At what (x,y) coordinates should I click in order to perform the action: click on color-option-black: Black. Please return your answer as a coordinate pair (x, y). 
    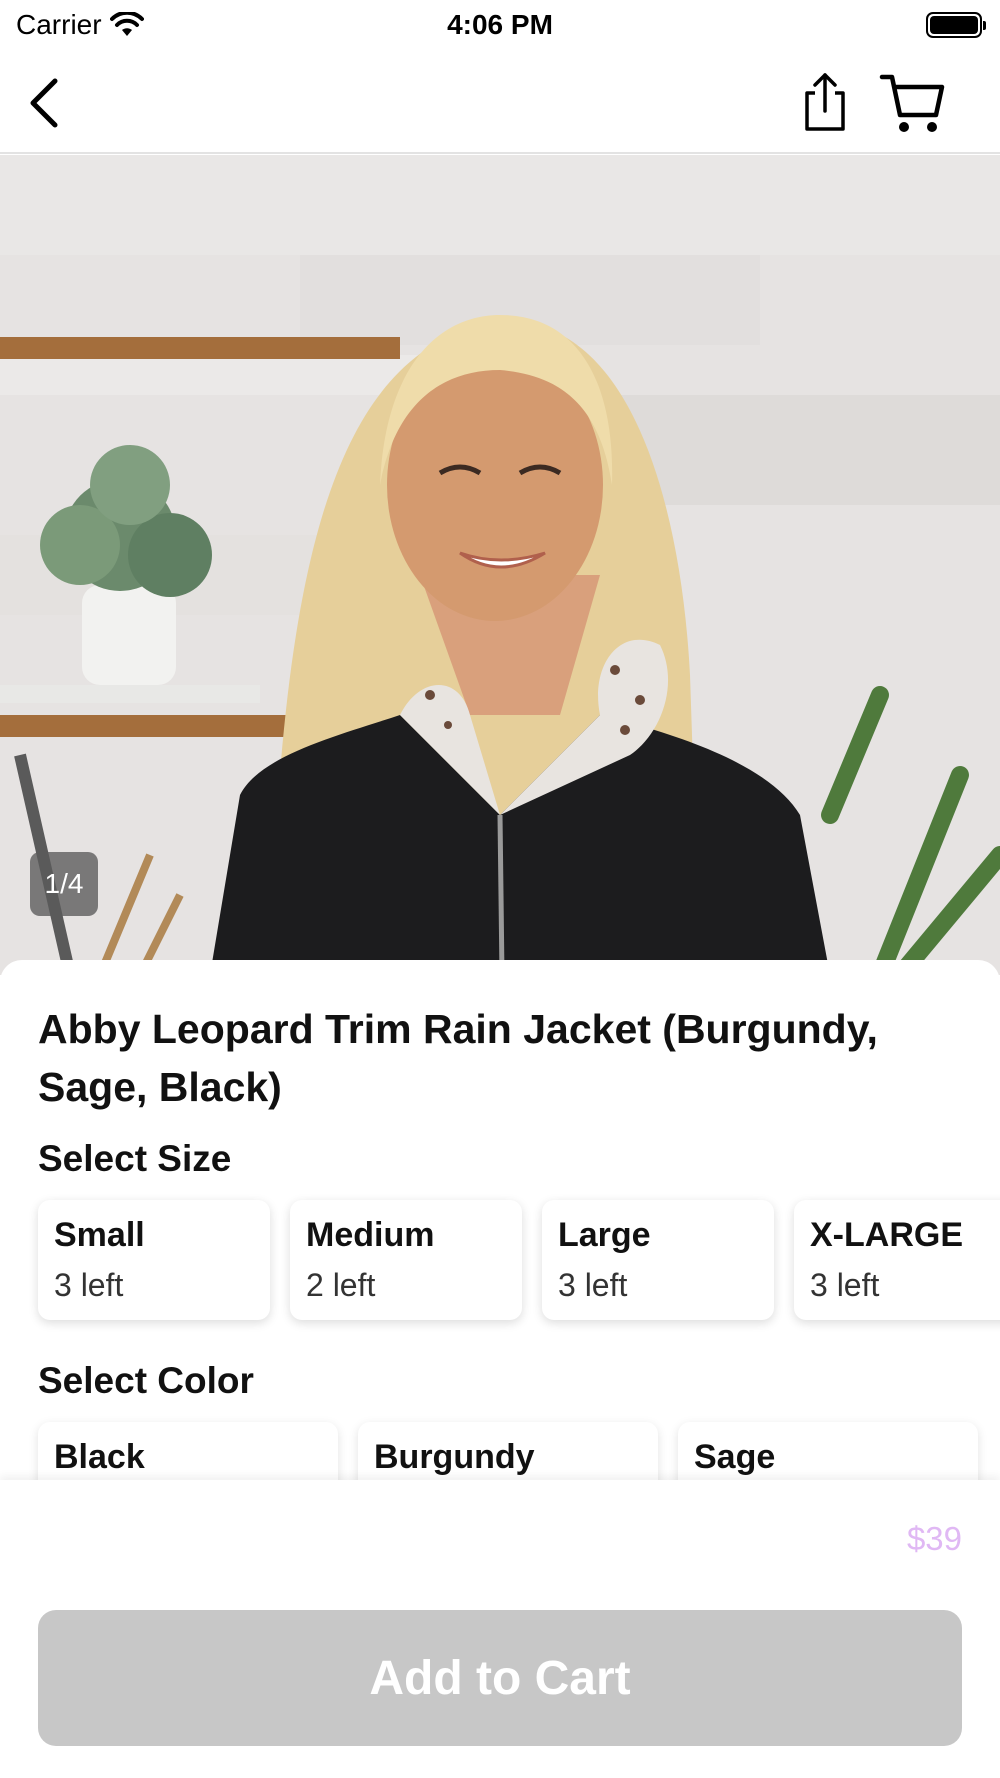
    Looking at the image, I should click on (188, 1451).